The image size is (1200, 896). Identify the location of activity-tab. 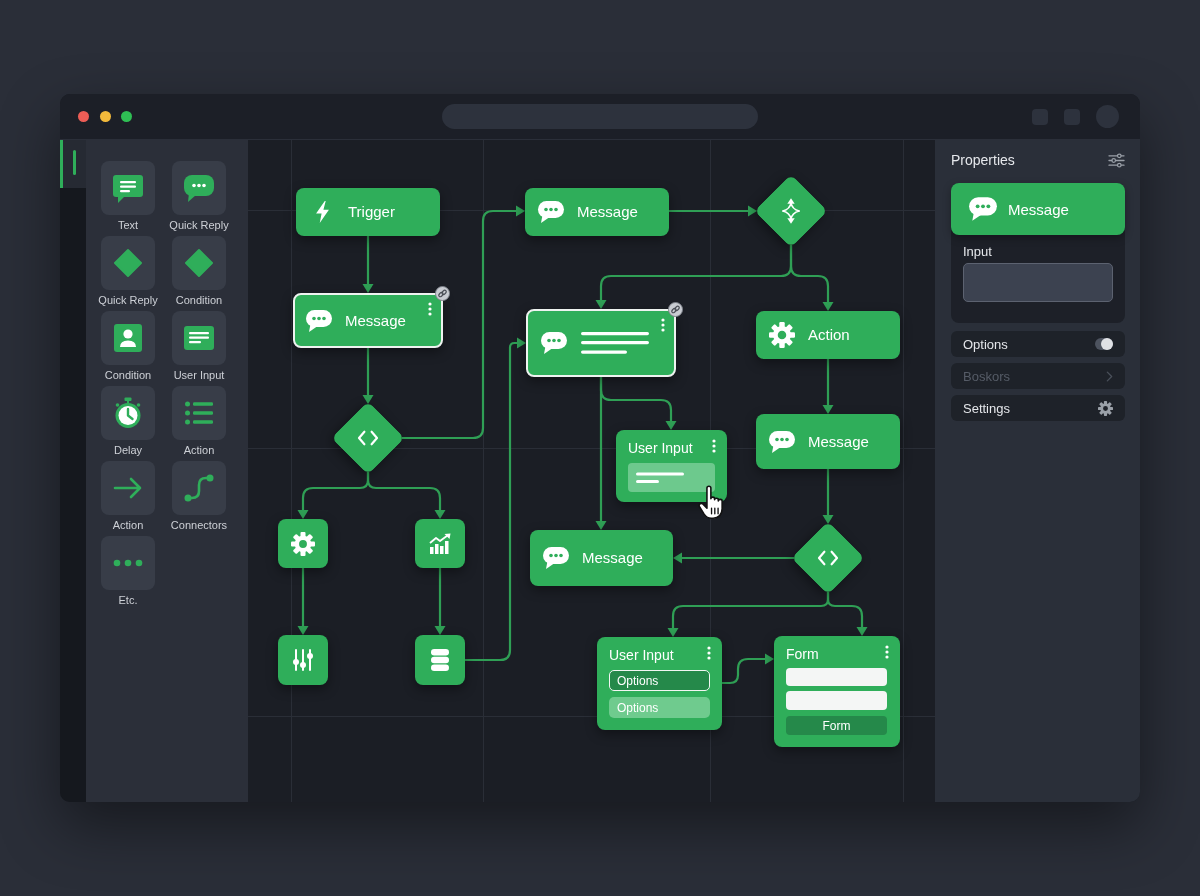
(73, 164).